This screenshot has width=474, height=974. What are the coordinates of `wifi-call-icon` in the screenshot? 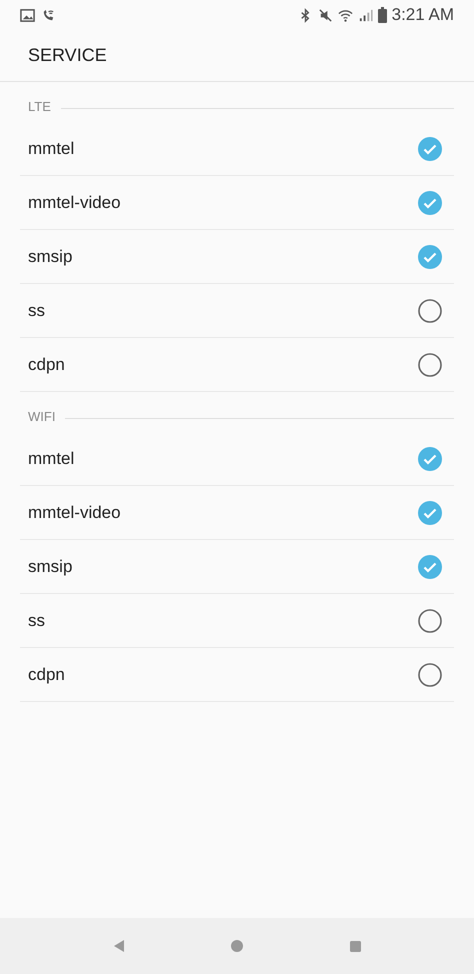 It's located at (48, 15).